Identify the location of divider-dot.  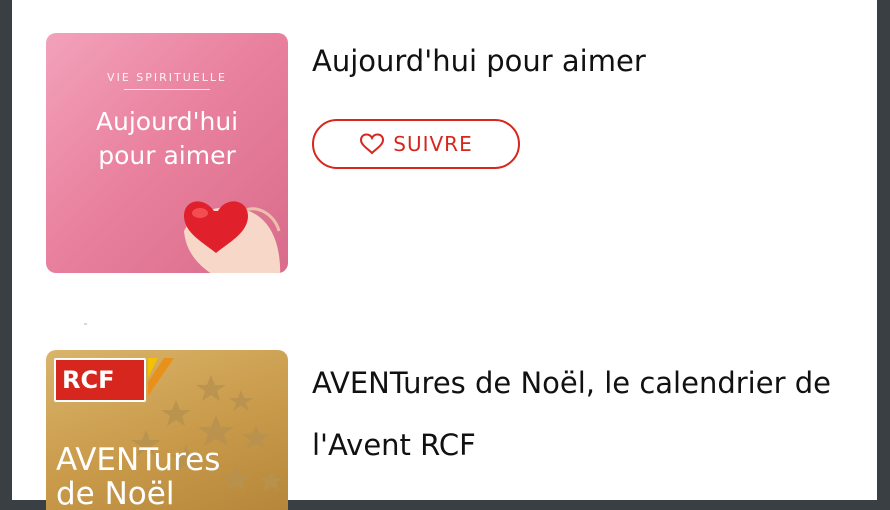
(85, 324).